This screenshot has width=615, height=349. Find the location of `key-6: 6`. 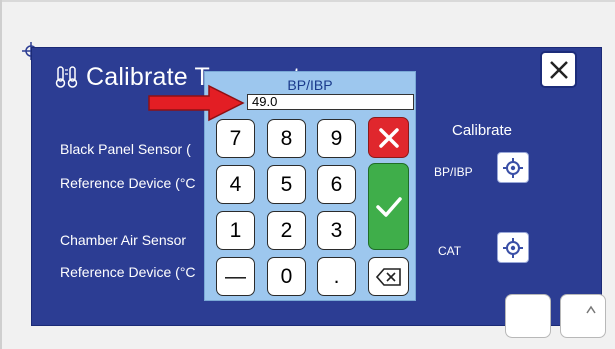

key-6: 6 is located at coordinates (336, 184).